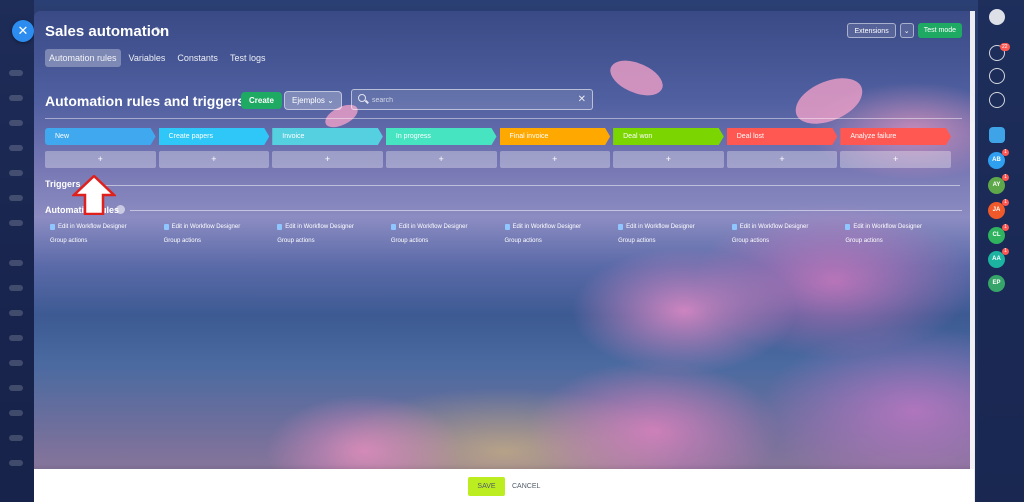 The image size is (1024, 502). I want to click on header-actions: Extensions ⌄ Test mode, so click(904, 30).